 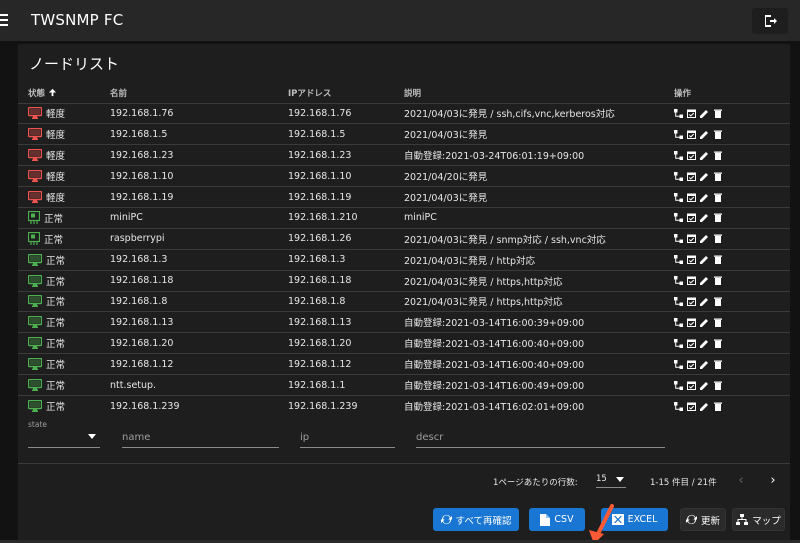 I want to click on status-badge: 正常, so click(x=69, y=322).